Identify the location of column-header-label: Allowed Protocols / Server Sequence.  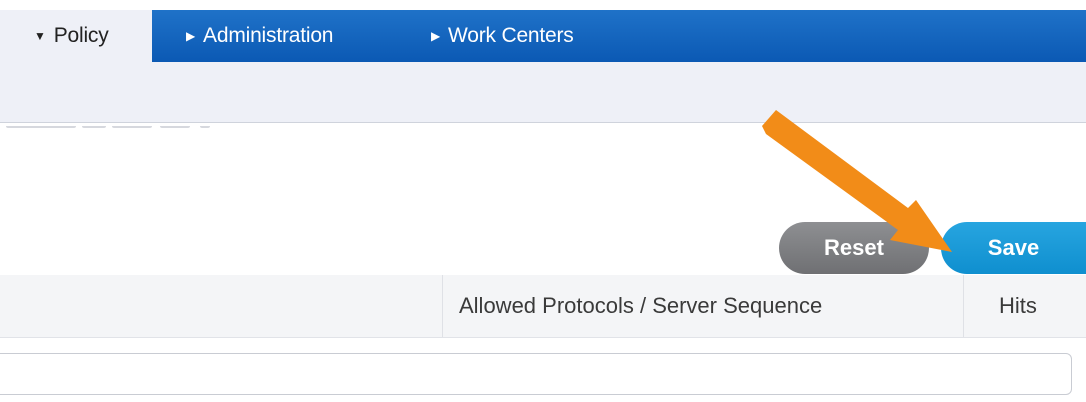
(641, 305).